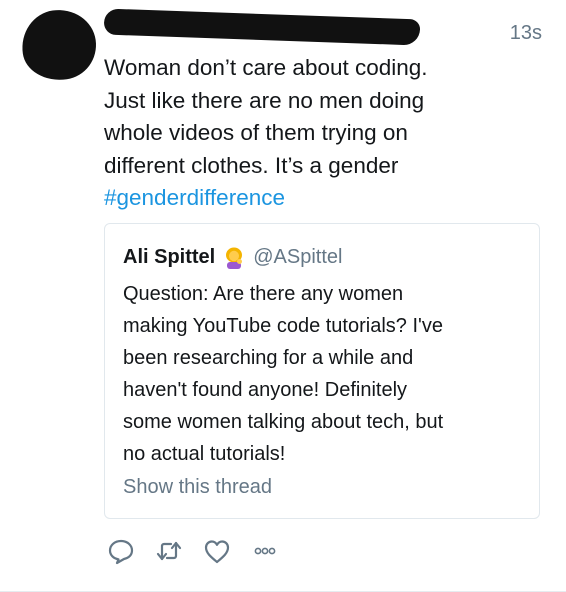 The width and height of the screenshot is (566, 592). What do you see at coordinates (324, 198) in the screenshot?
I see `hashtag-link: #genderdifference` at bounding box center [324, 198].